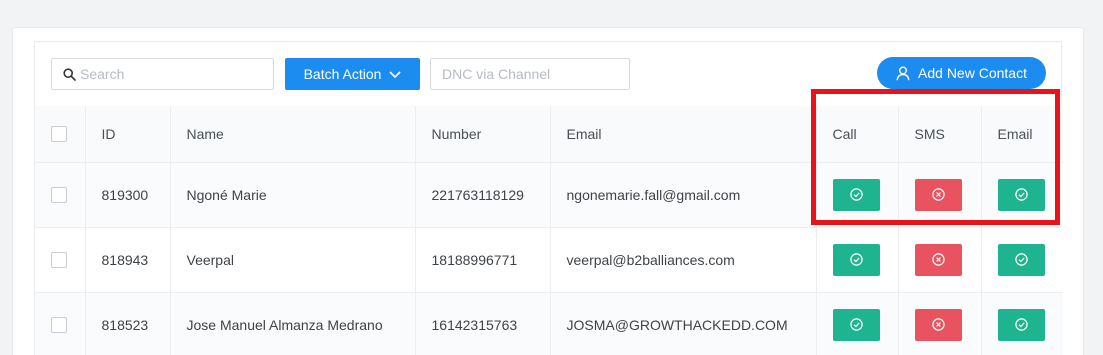 The image size is (1103, 355). I want to click on column-header-call: Call, so click(857, 134).